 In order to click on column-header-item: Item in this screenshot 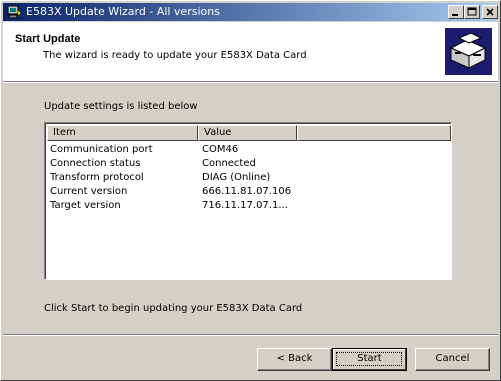, I will do `click(122, 133)`.